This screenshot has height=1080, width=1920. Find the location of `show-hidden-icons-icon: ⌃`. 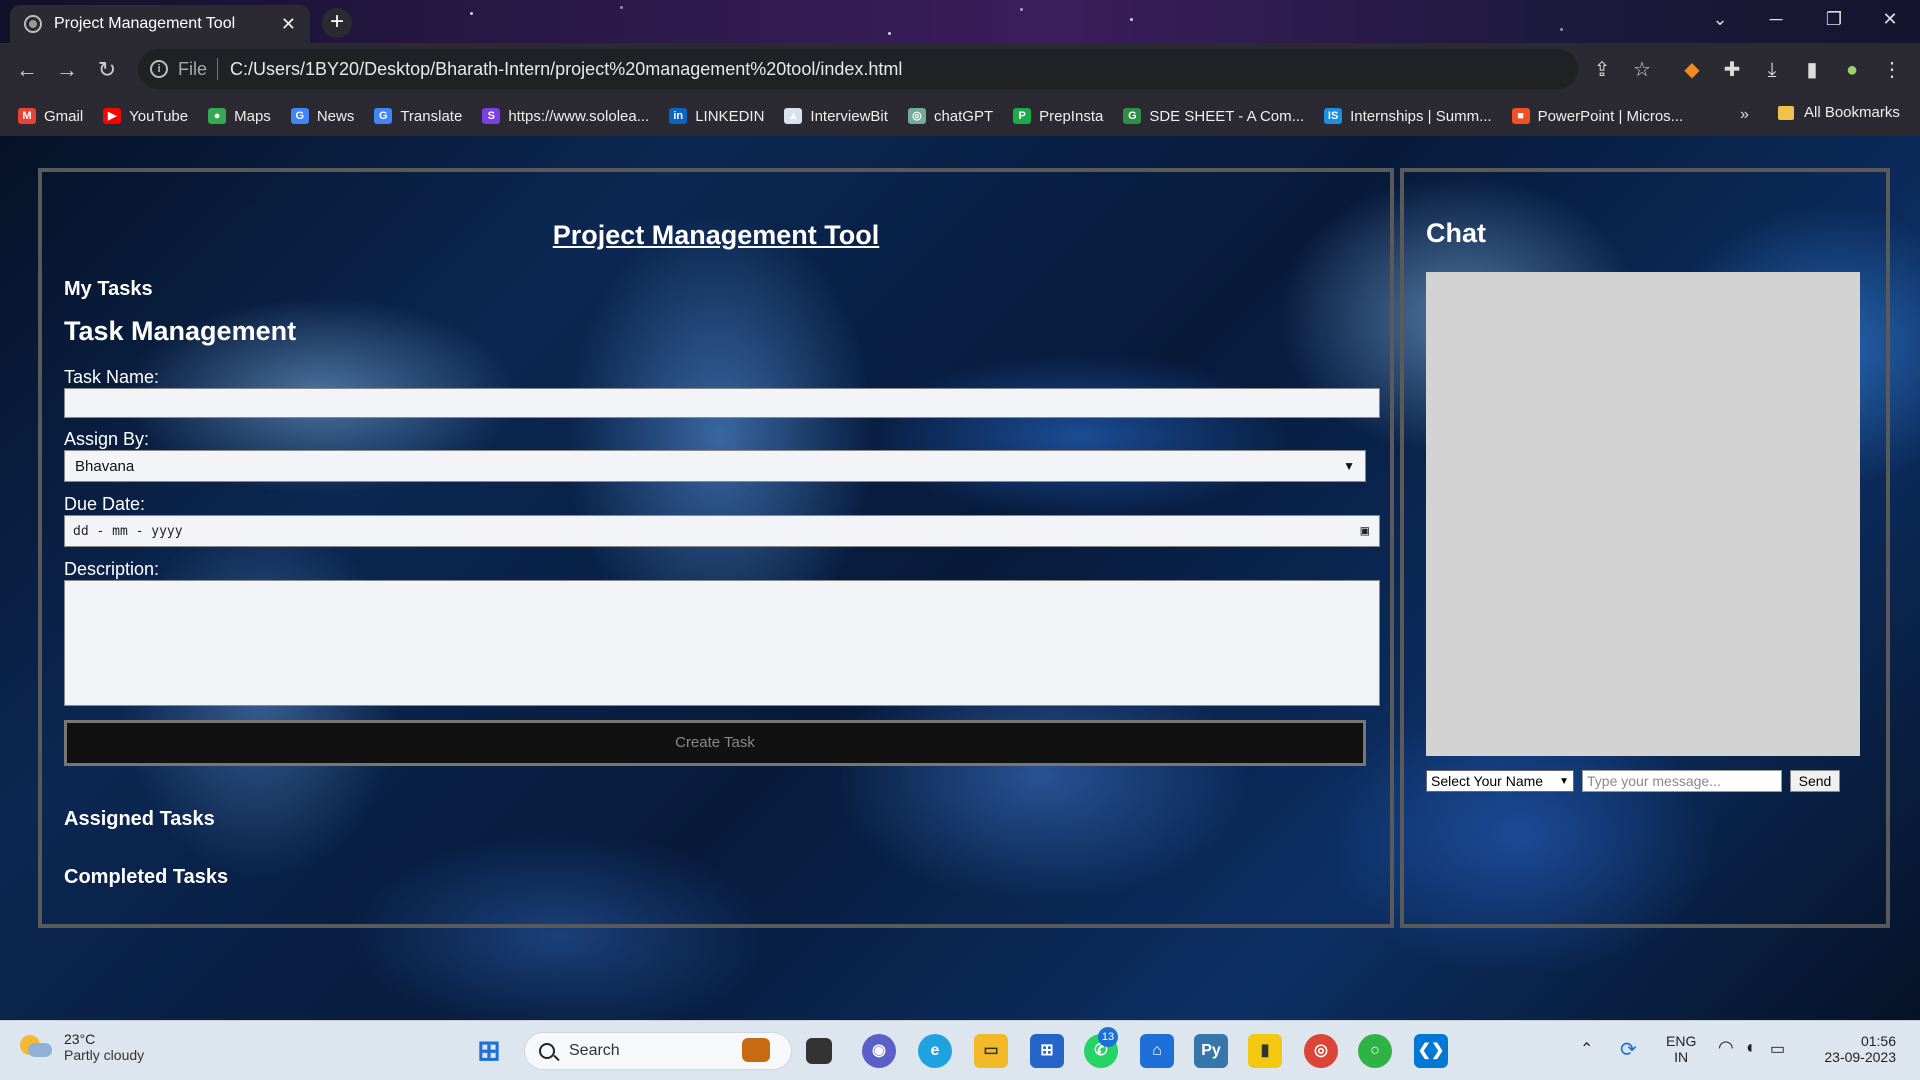

show-hidden-icons-icon: ⌃ is located at coordinates (1586, 1059).